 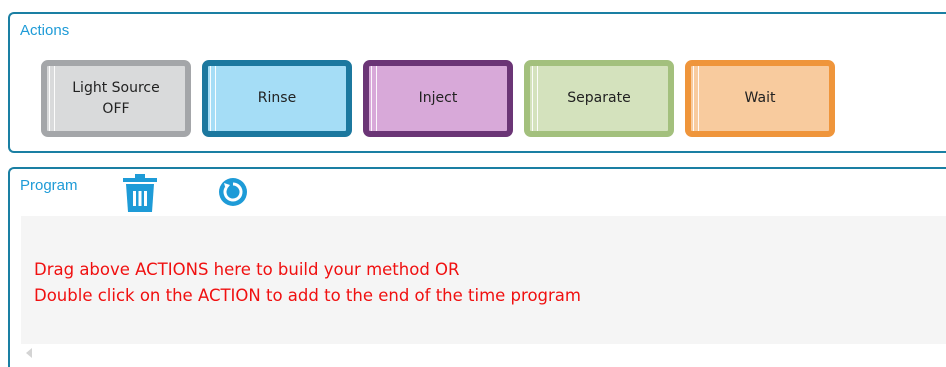 I want to click on scroll-left-arrow-icon, so click(x=29, y=353).